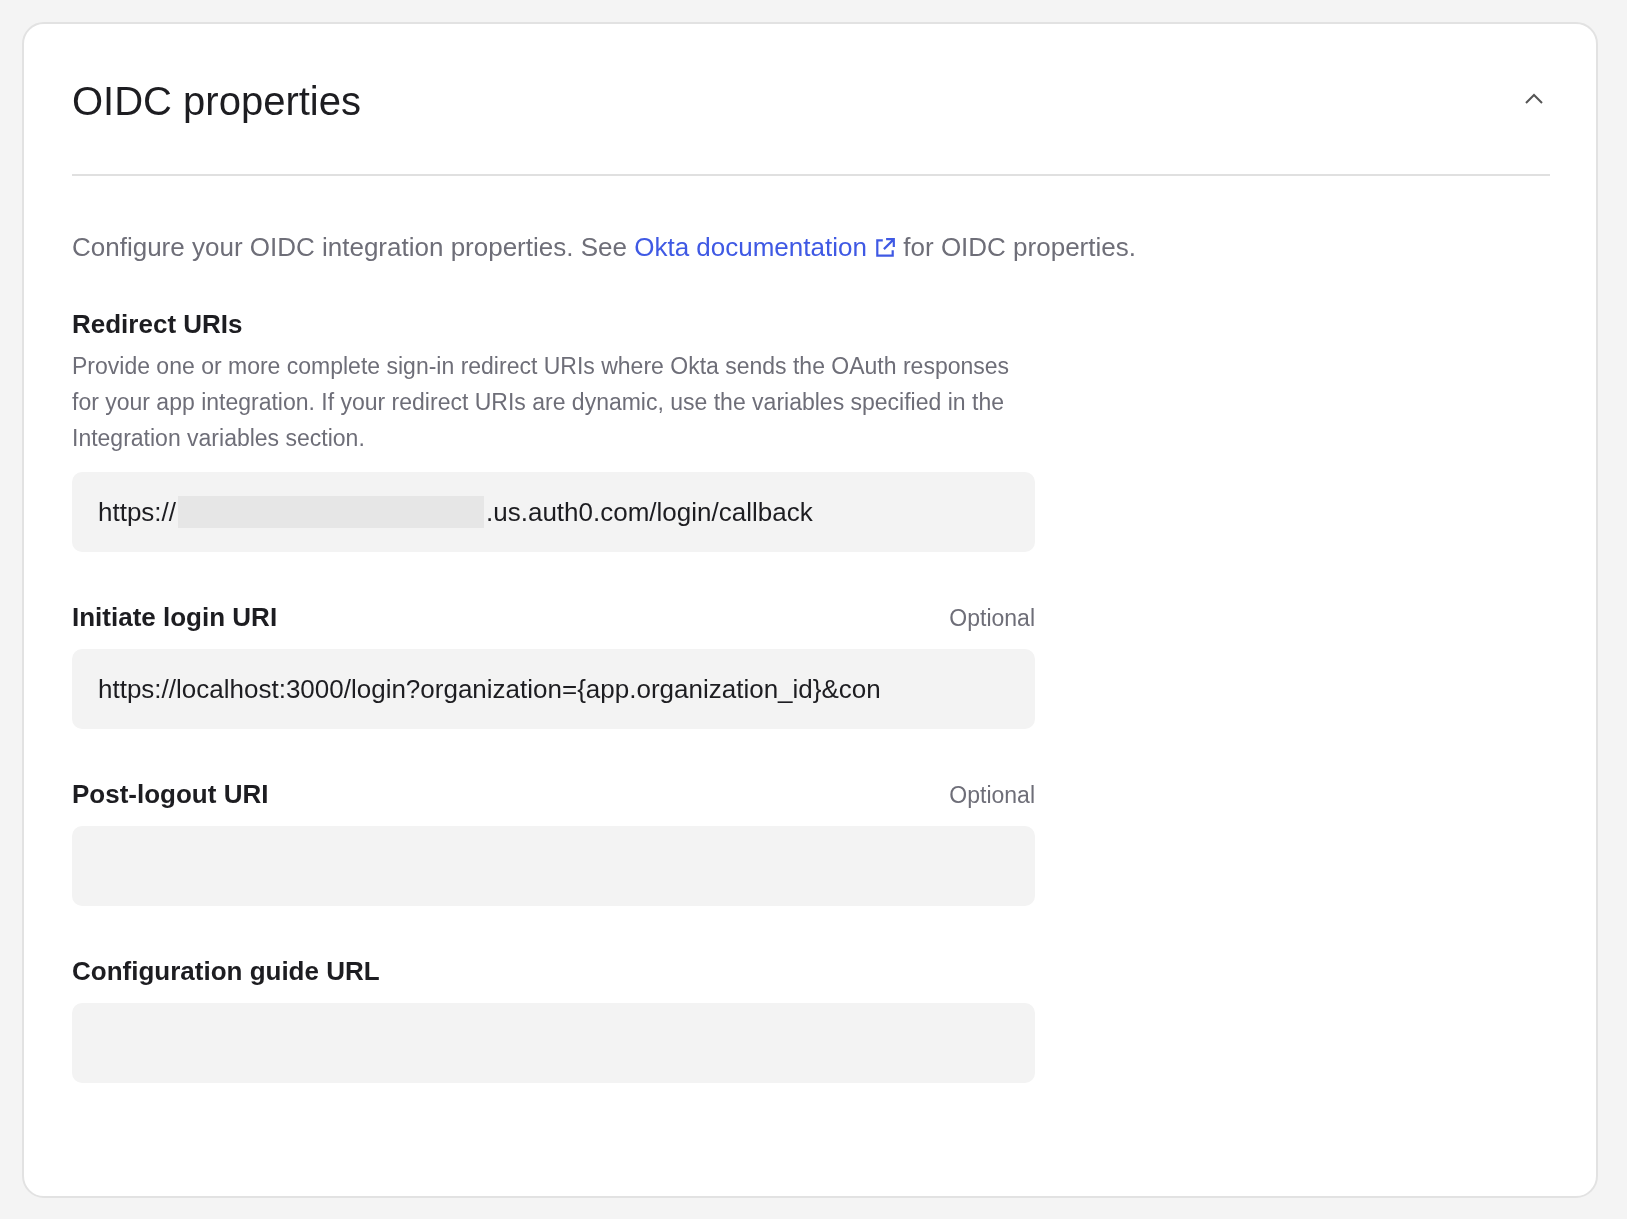 Image resolution: width=1627 pixels, height=1219 pixels. What do you see at coordinates (541, 402) in the screenshot?
I see `help-text: Provide one or more complete sign-in redirect URIs where Okta sends the OAuth responses for your app integration. If your redirect URIs are dynamic, use the variables specified in the Integration variables section.` at bounding box center [541, 402].